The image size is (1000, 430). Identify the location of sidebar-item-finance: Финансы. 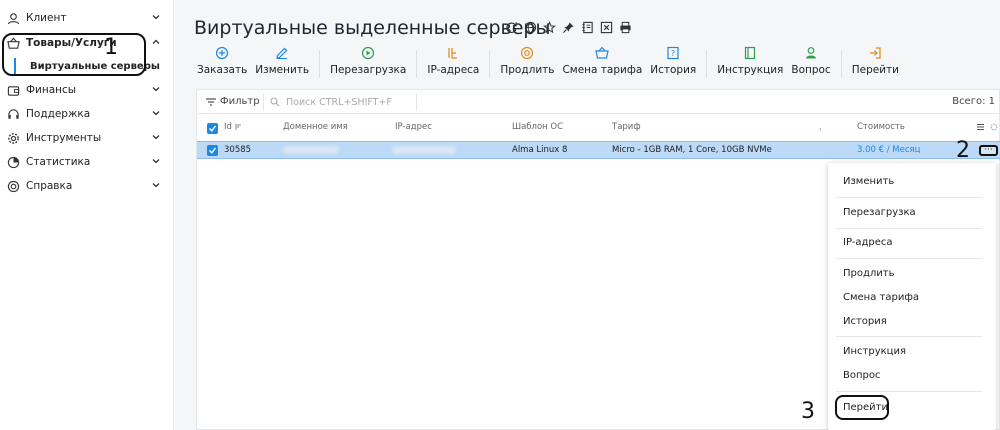
(87, 90).